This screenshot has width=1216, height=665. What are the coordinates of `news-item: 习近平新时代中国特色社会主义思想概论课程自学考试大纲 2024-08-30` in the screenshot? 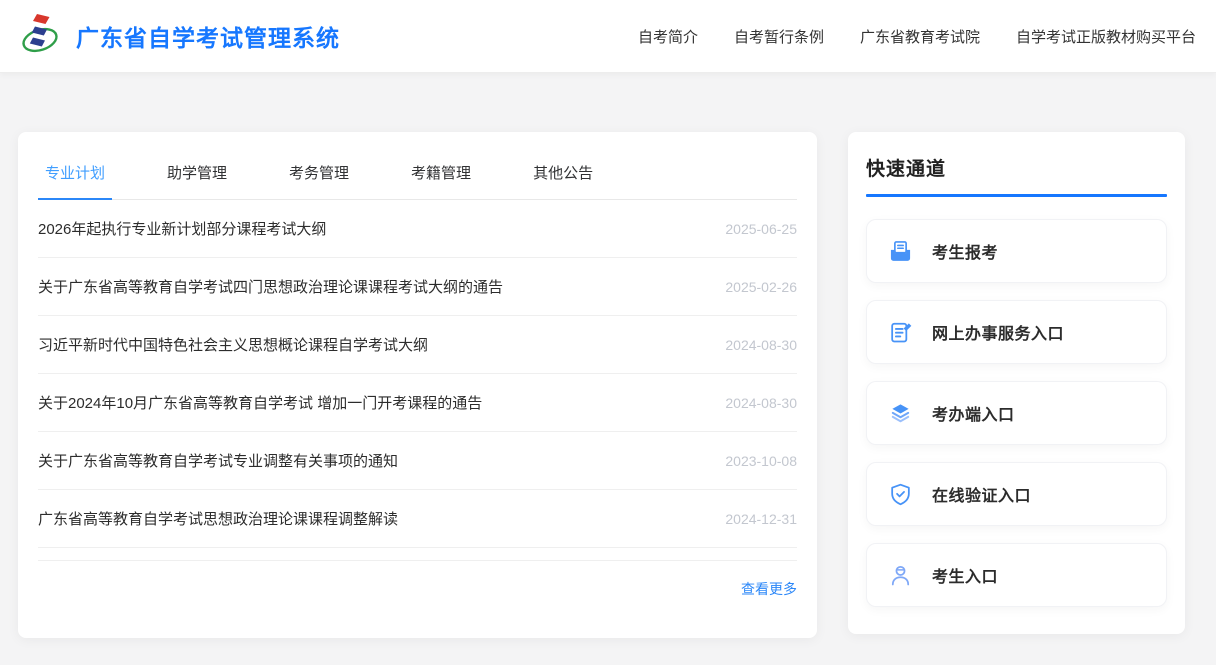 It's located at (417, 345).